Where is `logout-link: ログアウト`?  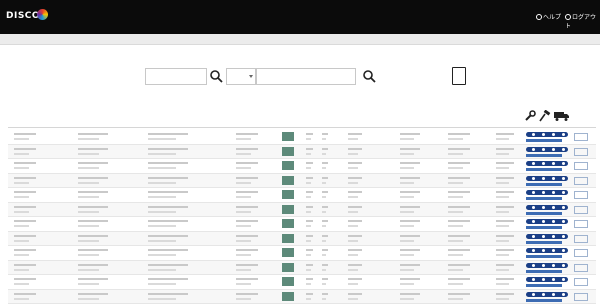
logout-link: ログアウト is located at coordinates (582, 21).